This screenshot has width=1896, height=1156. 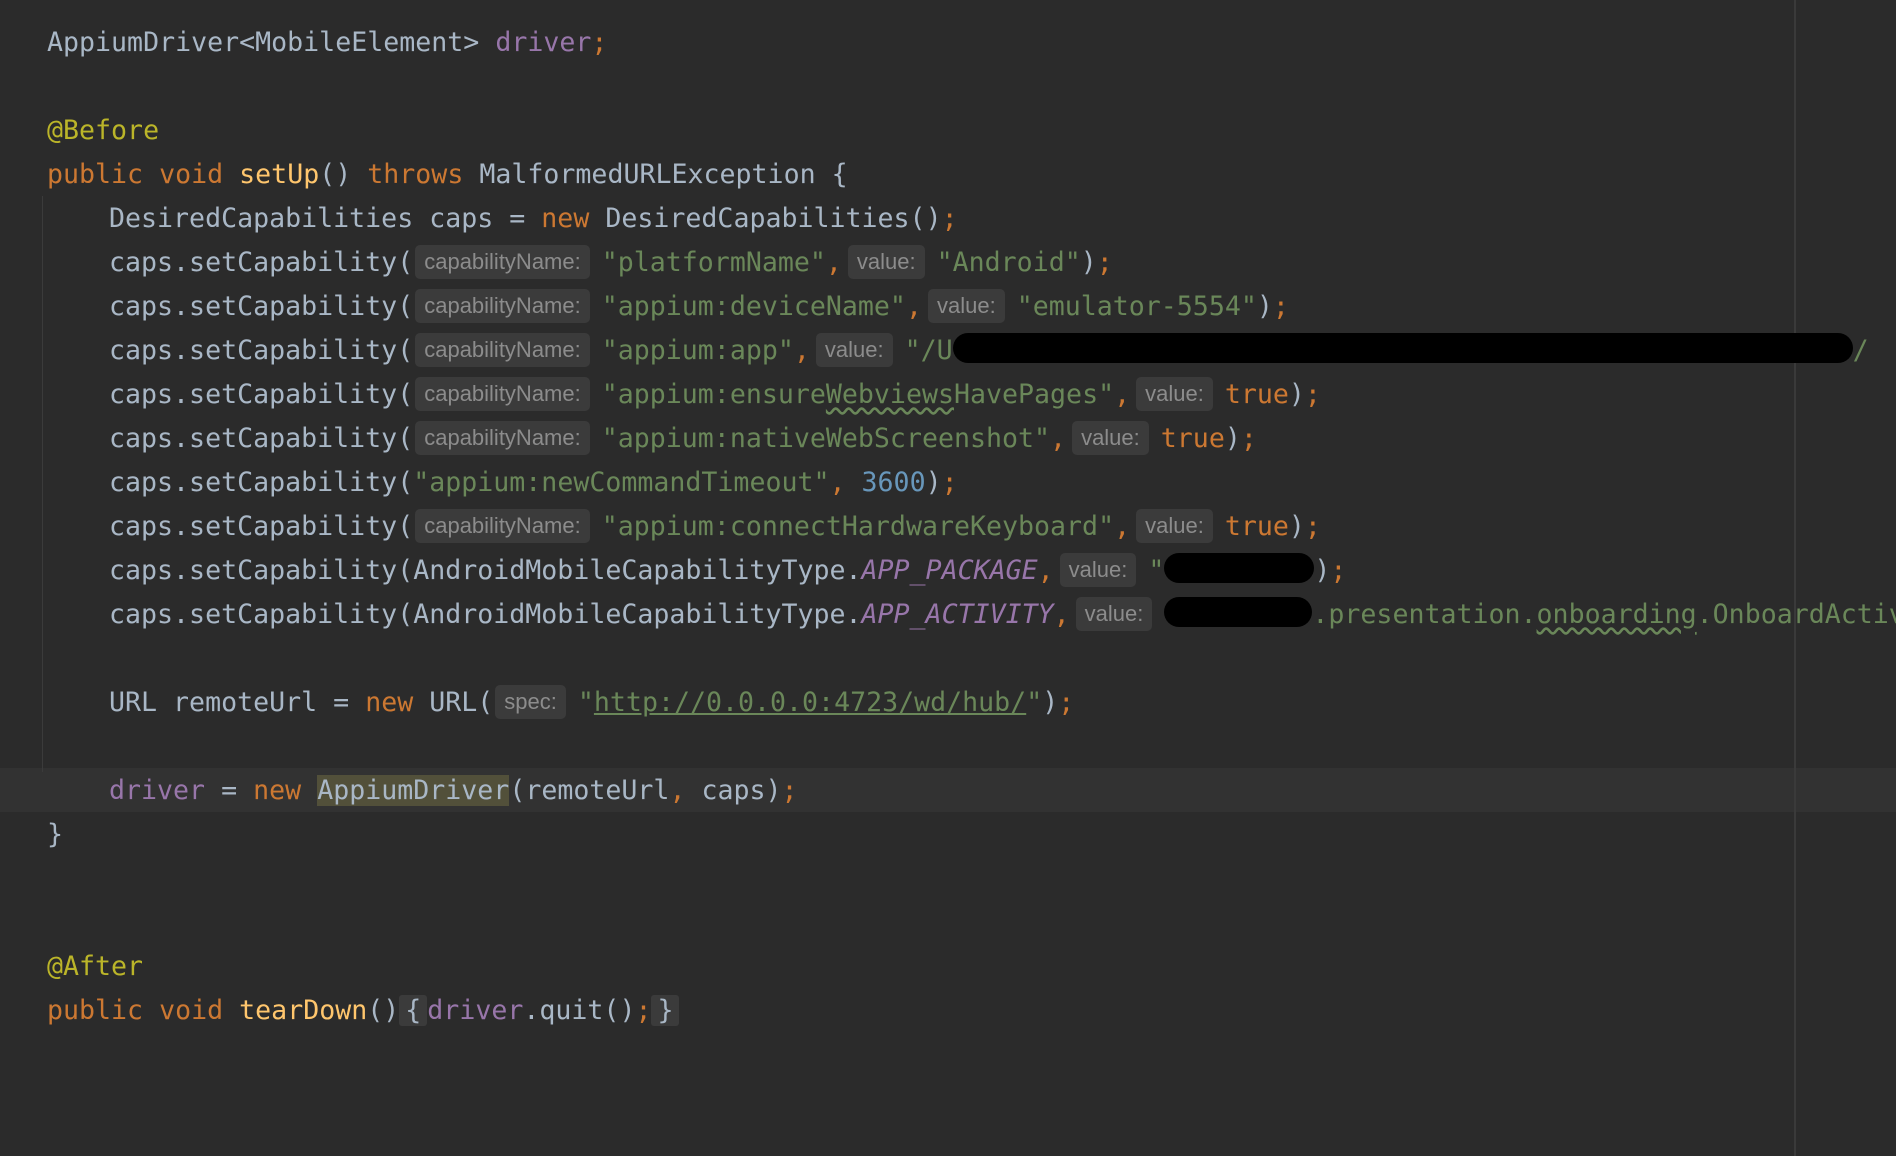 What do you see at coordinates (1008, 262) in the screenshot?
I see `string-value: "Android"` at bounding box center [1008, 262].